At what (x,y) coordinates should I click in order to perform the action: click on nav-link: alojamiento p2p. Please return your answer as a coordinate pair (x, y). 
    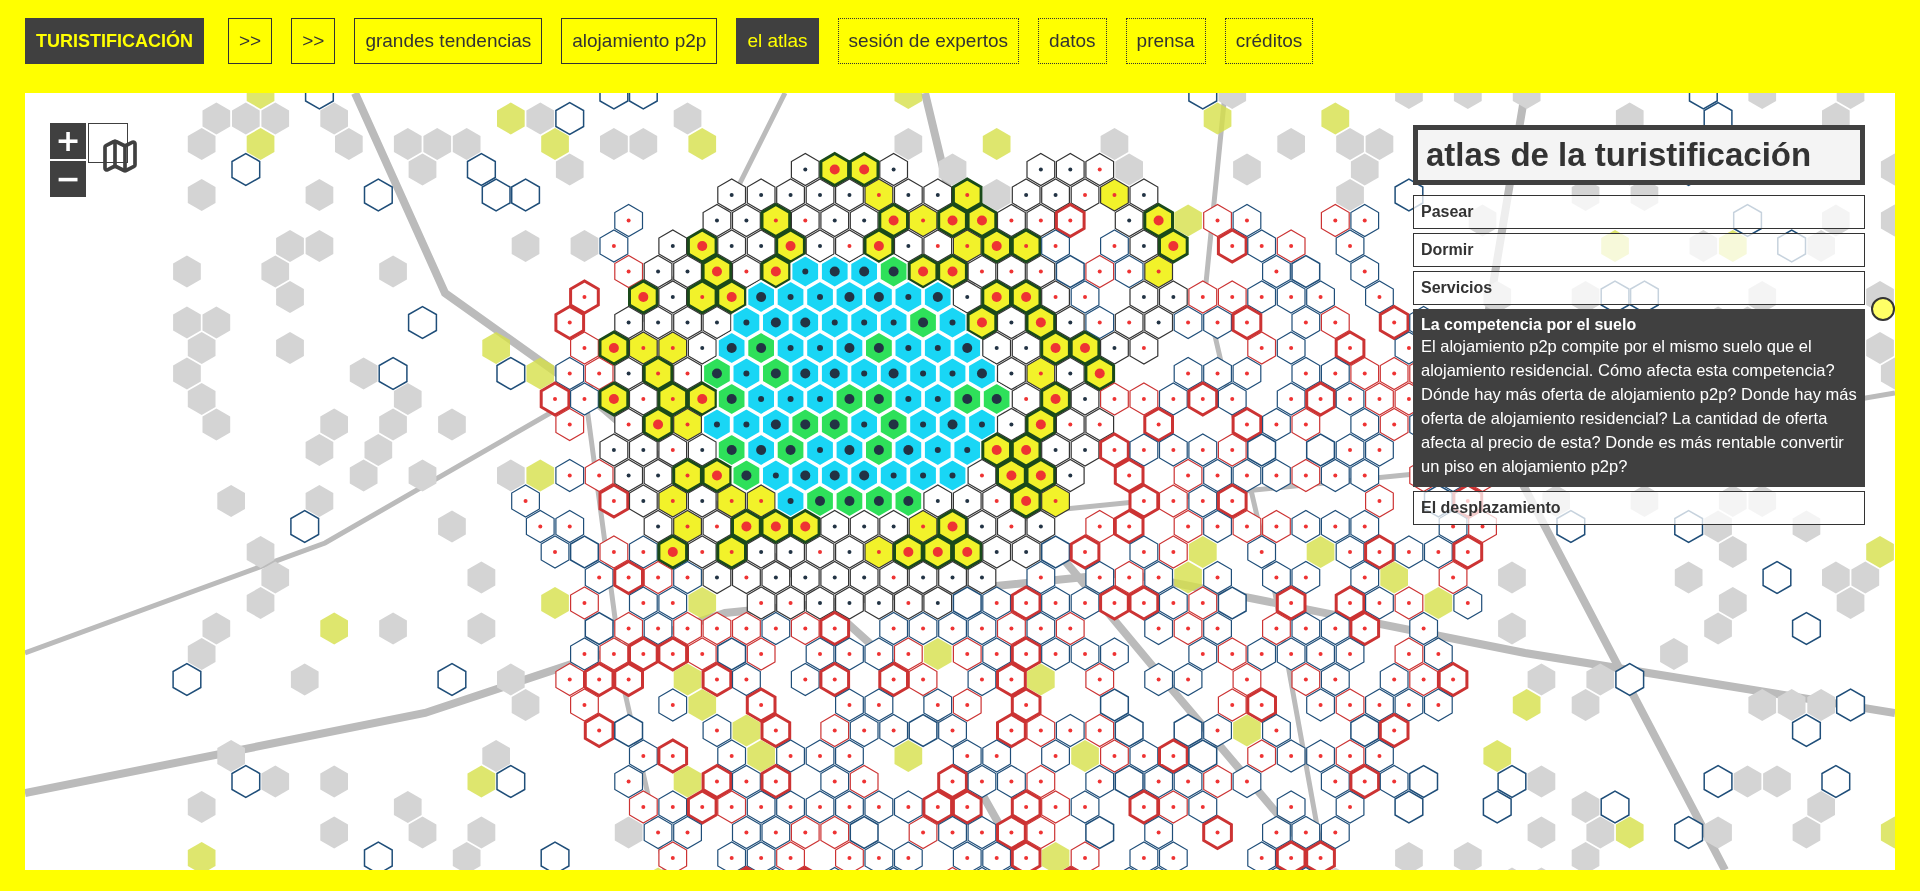
    Looking at the image, I should click on (639, 41).